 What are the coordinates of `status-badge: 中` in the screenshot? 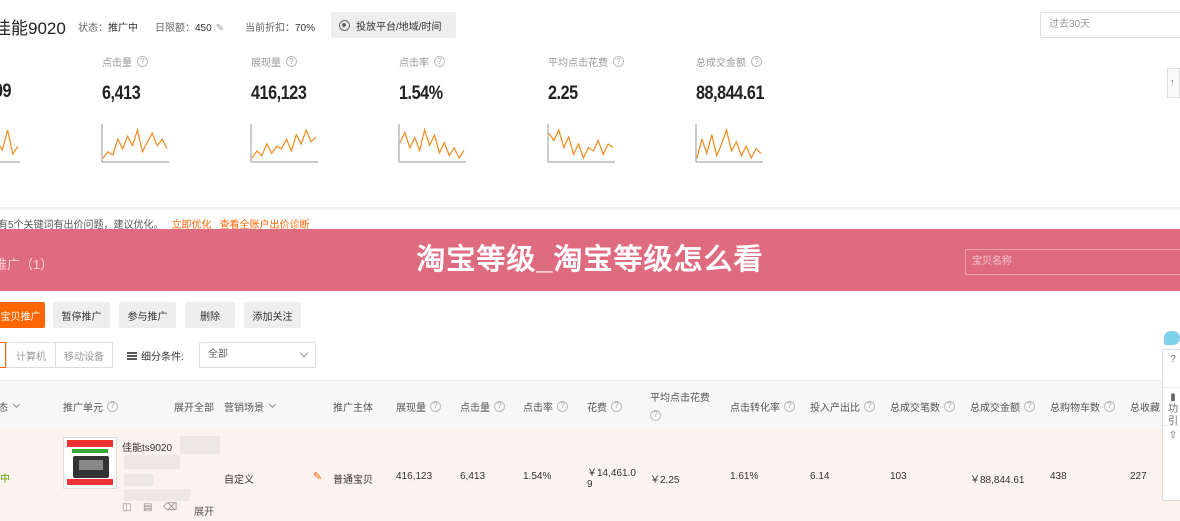 It's located at (5, 479).